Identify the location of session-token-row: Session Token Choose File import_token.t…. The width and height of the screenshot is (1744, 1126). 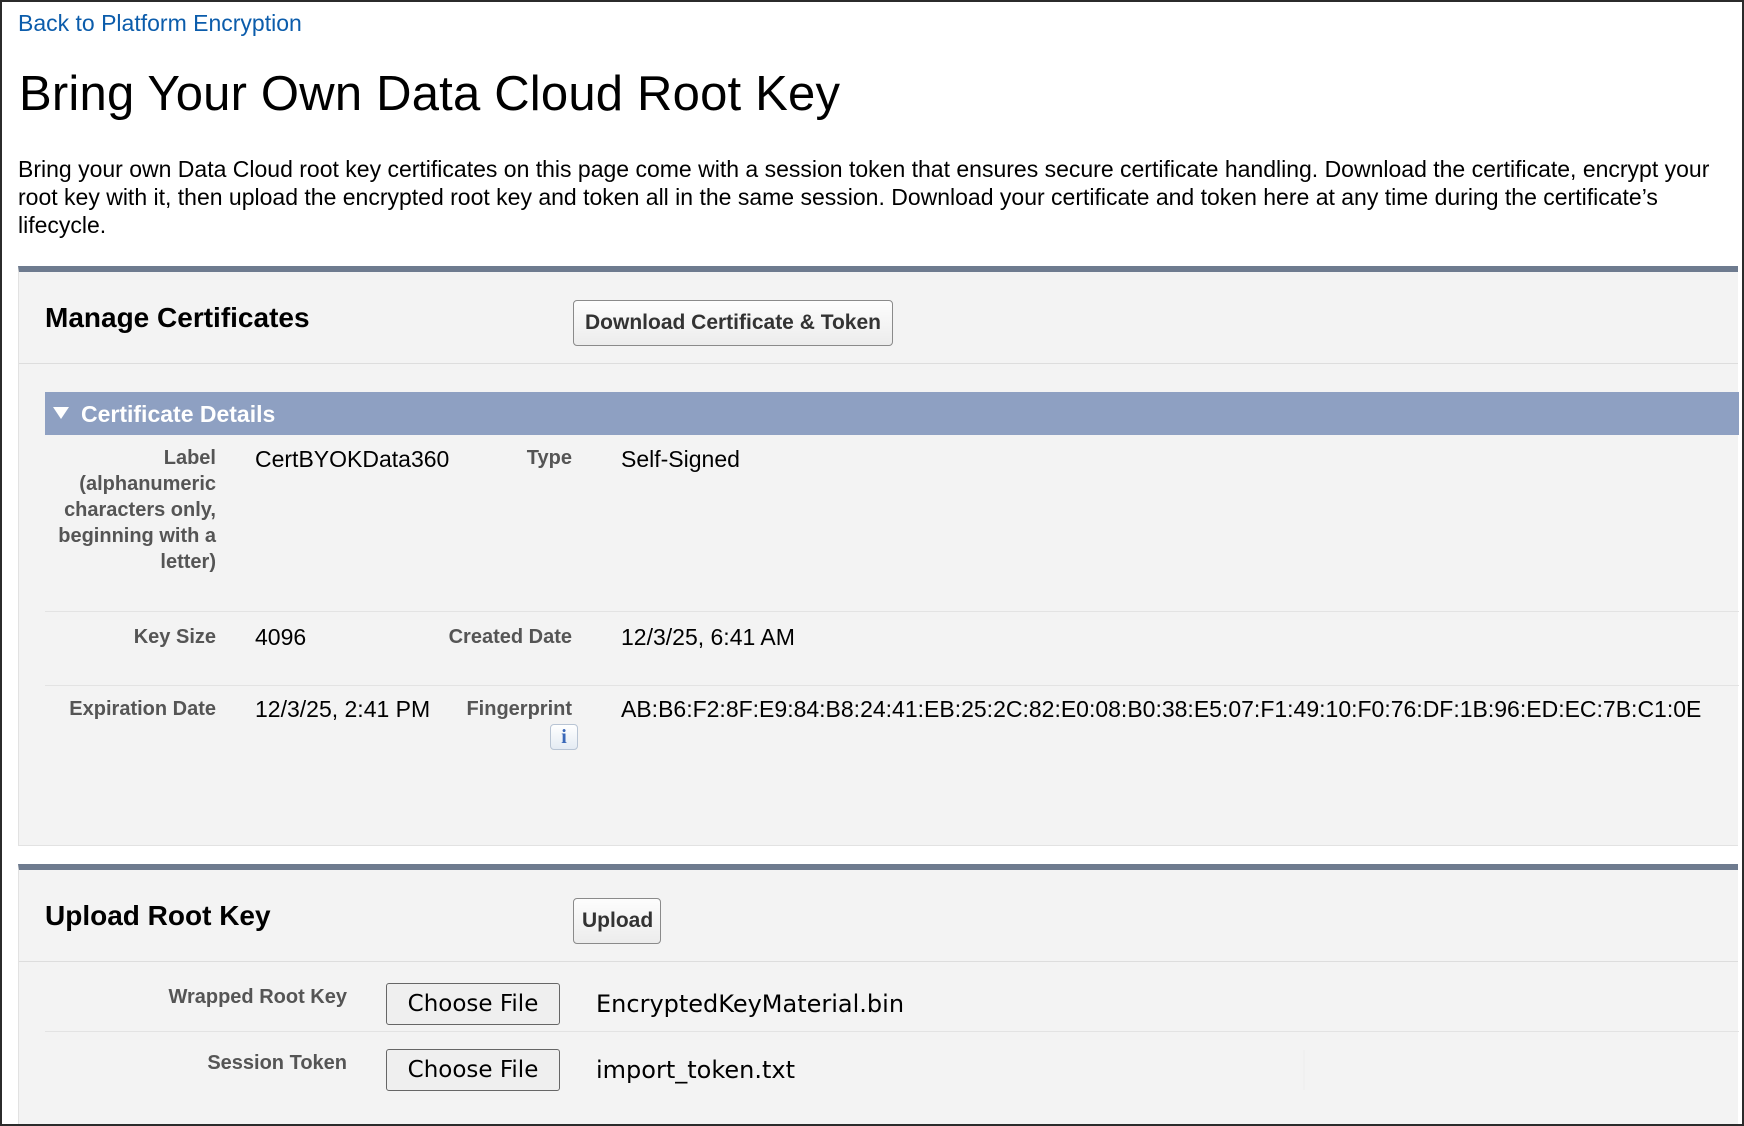
(892, 1065).